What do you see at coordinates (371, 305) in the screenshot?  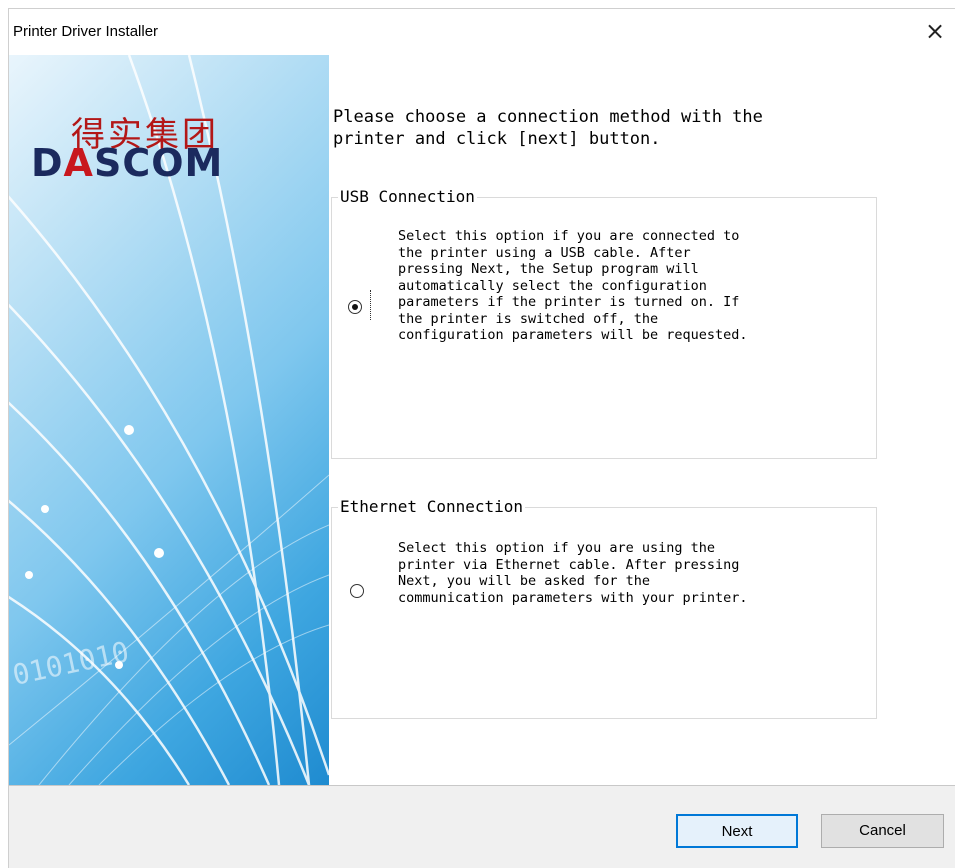 I see `focus-indicator` at bounding box center [371, 305].